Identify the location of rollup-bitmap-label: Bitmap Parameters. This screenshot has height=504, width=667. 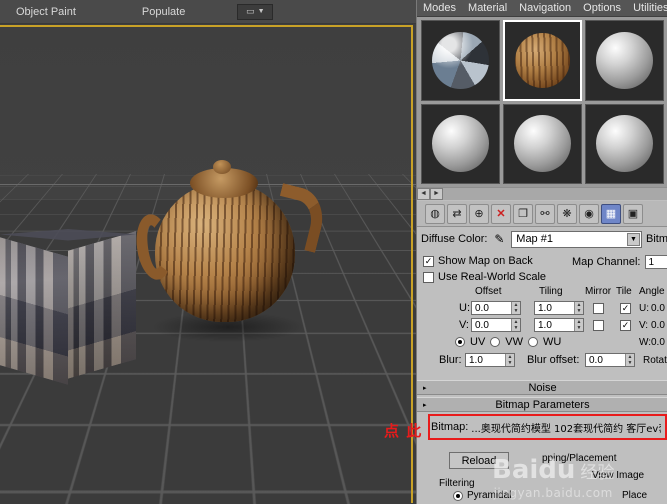
(542, 404).